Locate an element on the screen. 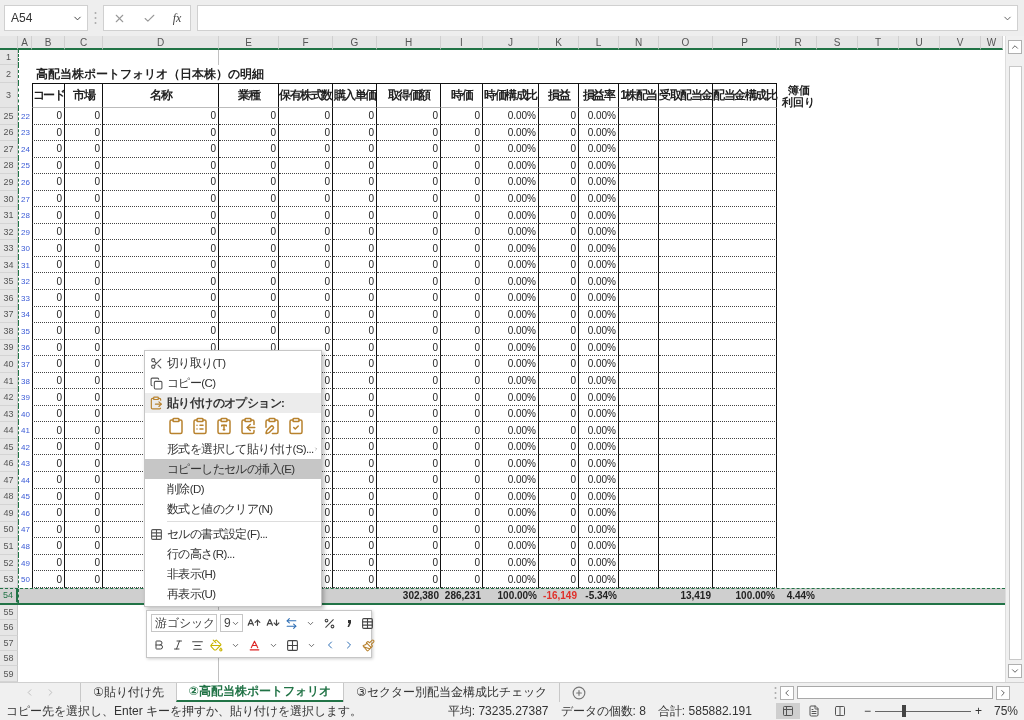 Image resolution: width=1024 pixels, height=720 pixels. row-header: 27 is located at coordinates (9, 149).